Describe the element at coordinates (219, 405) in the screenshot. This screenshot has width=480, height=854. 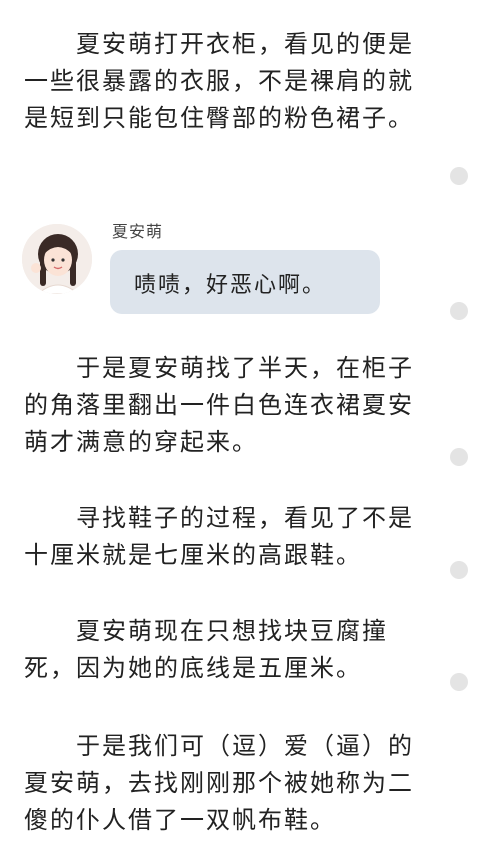
I see `story-paragraph: 于是夏安萌找了半天，在柜子的角落里翻出一件白色连衣裙夏安萌才满意的穿起来。` at that location.